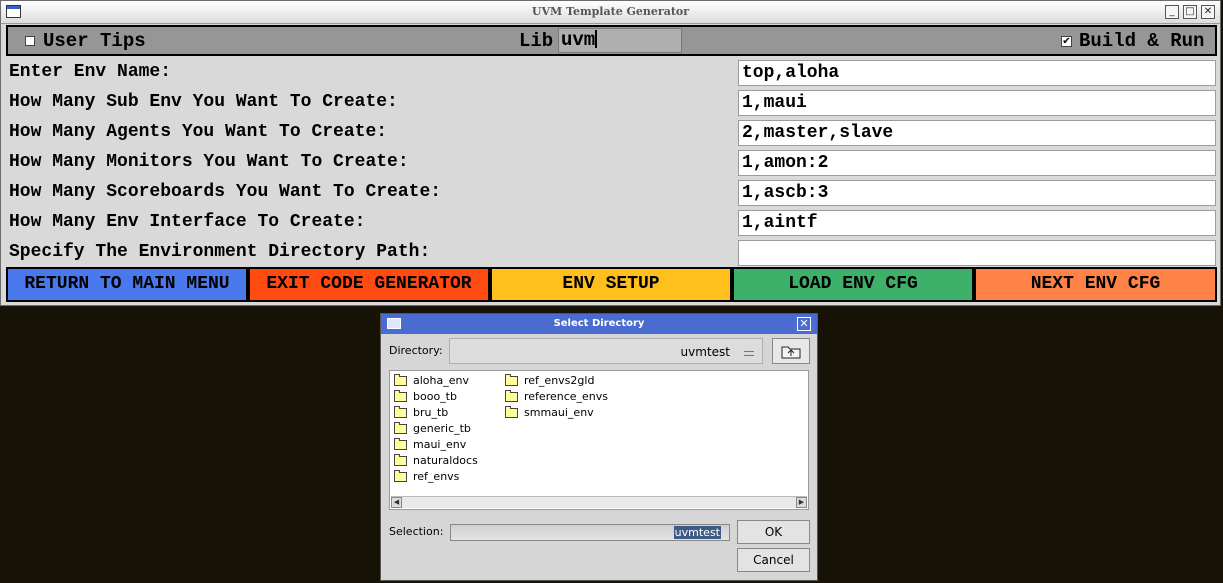 The width and height of the screenshot is (1223, 583). What do you see at coordinates (611, 253) in the screenshot?
I see `form-row-directory-path: Specify The Environment Directory Path:` at bounding box center [611, 253].